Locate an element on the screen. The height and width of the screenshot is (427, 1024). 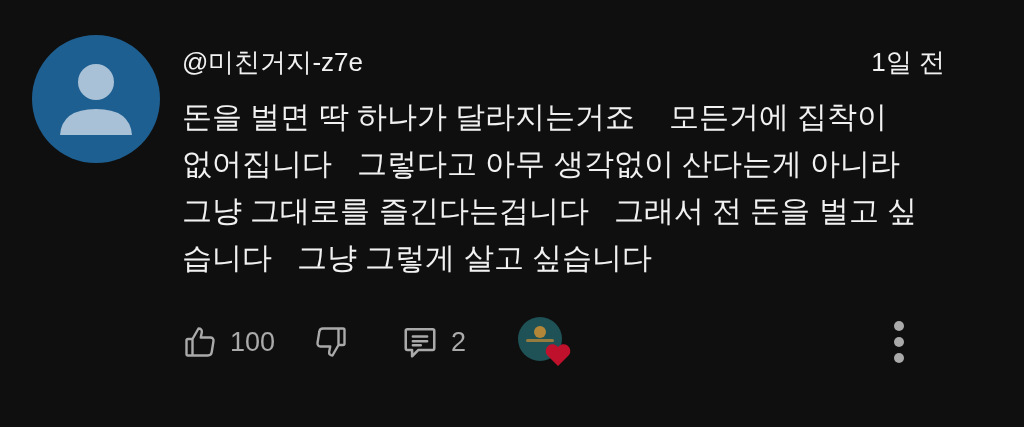
avatar-icon is located at coordinates (96, 99).